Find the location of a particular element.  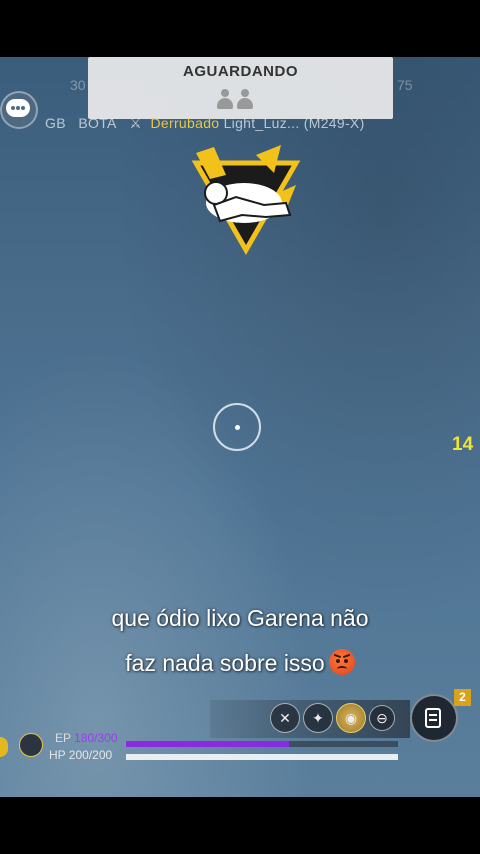

faint-number-right: 75 is located at coordinates (405, 85).